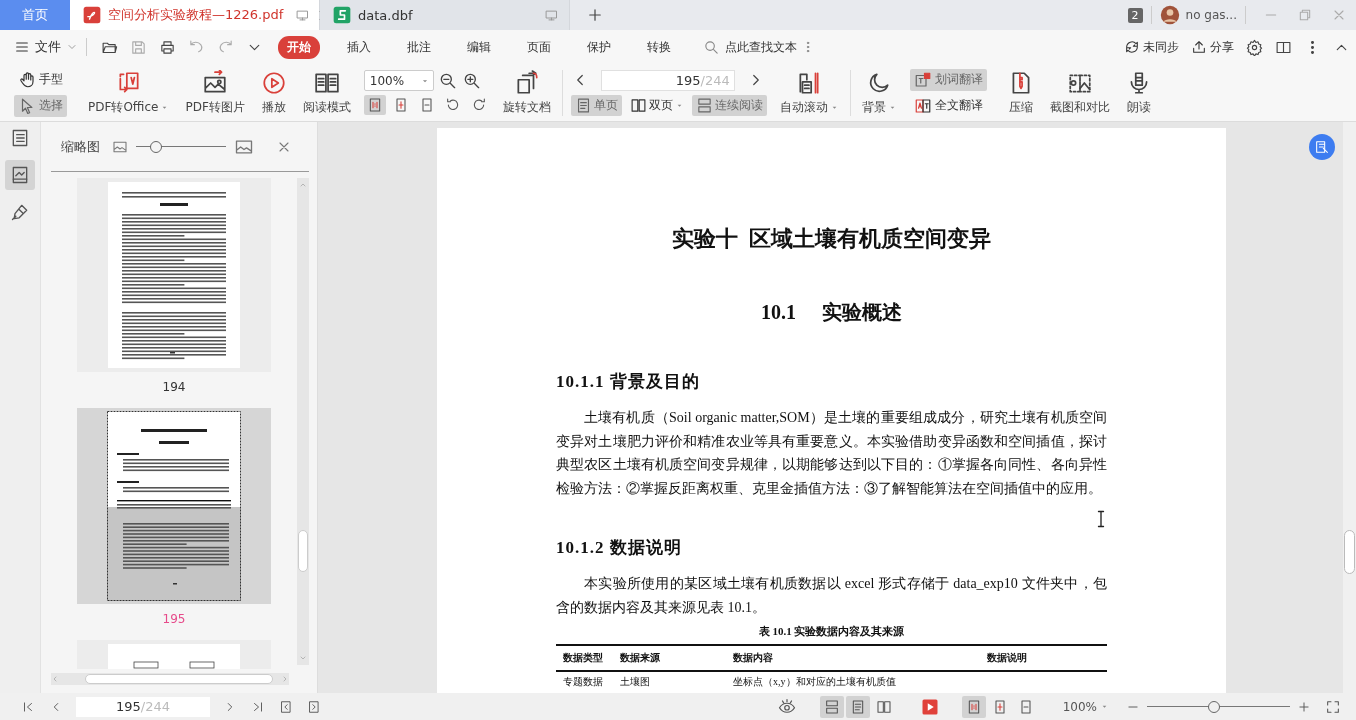 The image size is (1356, 720). Describe the element at coordinates (314, 706) in the screenshot. I see `next-view-icon` at that location.